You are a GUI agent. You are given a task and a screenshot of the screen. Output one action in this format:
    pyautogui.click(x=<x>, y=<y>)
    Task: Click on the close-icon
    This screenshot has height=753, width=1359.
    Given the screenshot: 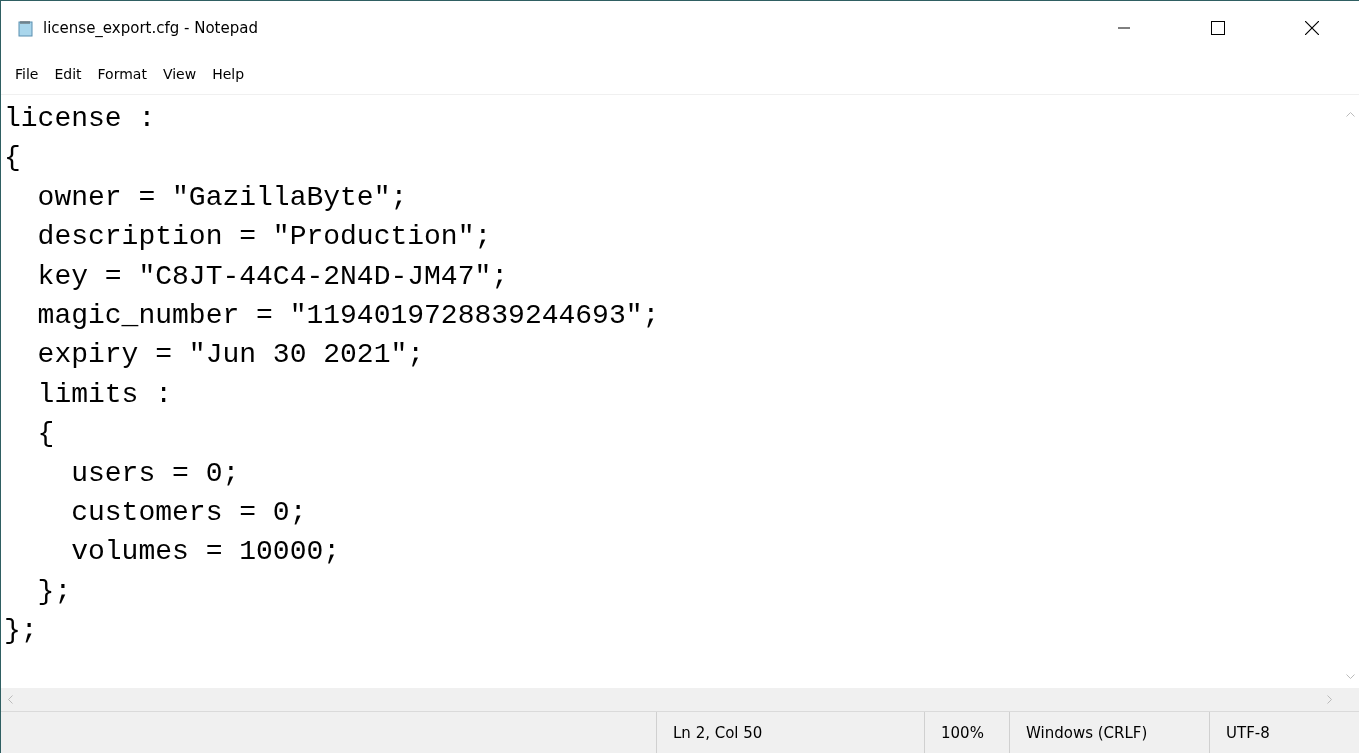 What is the action you would take?
    pyautogui.click(x=1312, y=27)
    